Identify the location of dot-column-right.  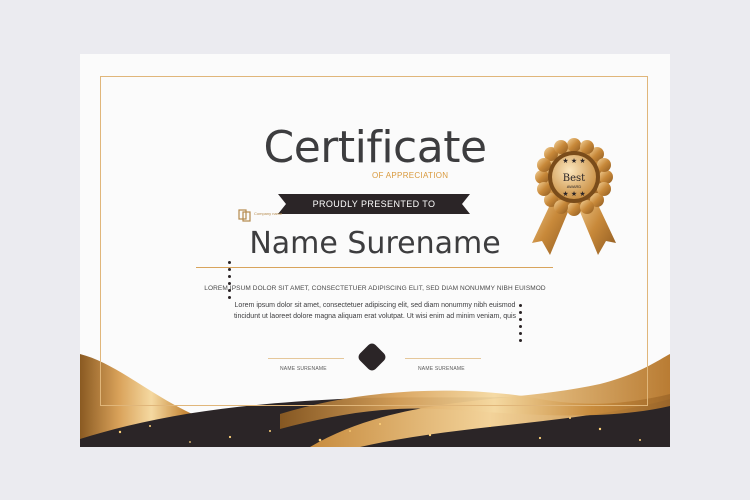
(520, 325).